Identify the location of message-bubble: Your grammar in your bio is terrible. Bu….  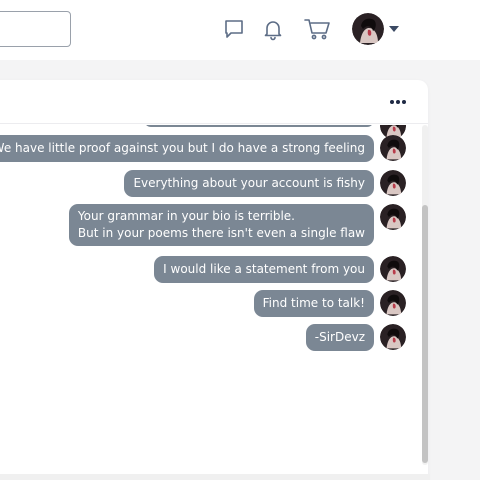
(221, 225).